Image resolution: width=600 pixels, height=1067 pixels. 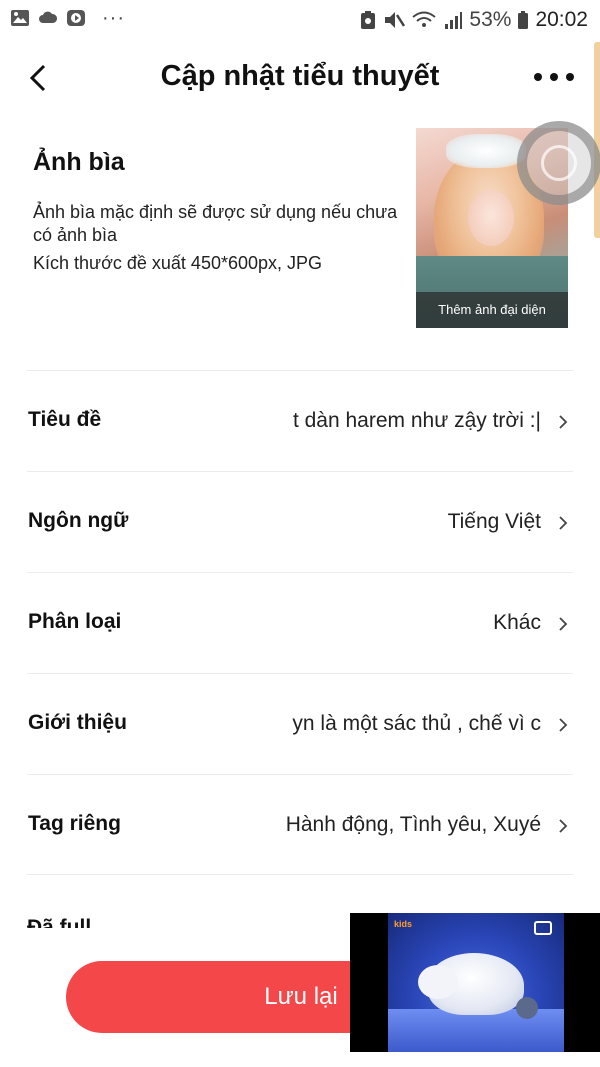 I want to click on field-label: Đã full, so click(x=59, y=922).